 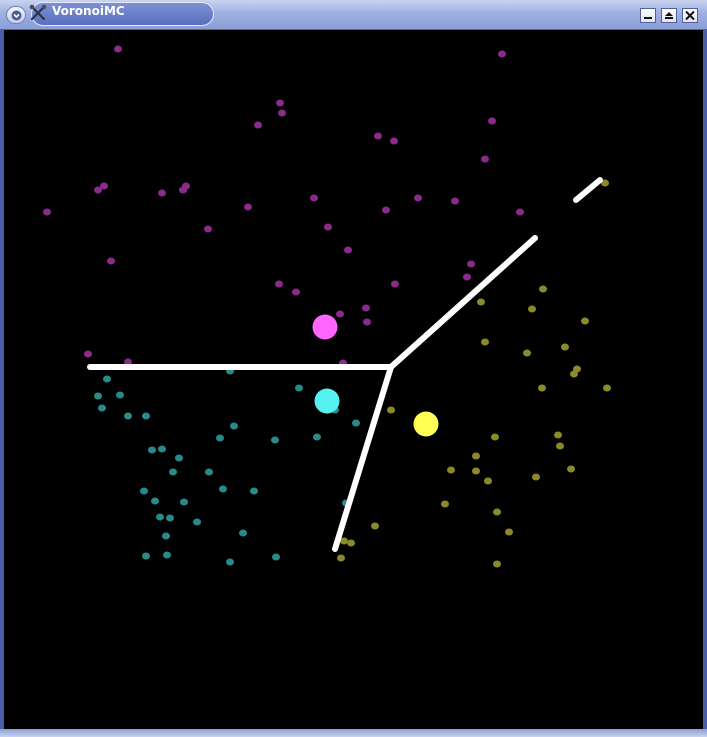 I want to click on window-title: VoronoiMC, so click(x=88, y=11).